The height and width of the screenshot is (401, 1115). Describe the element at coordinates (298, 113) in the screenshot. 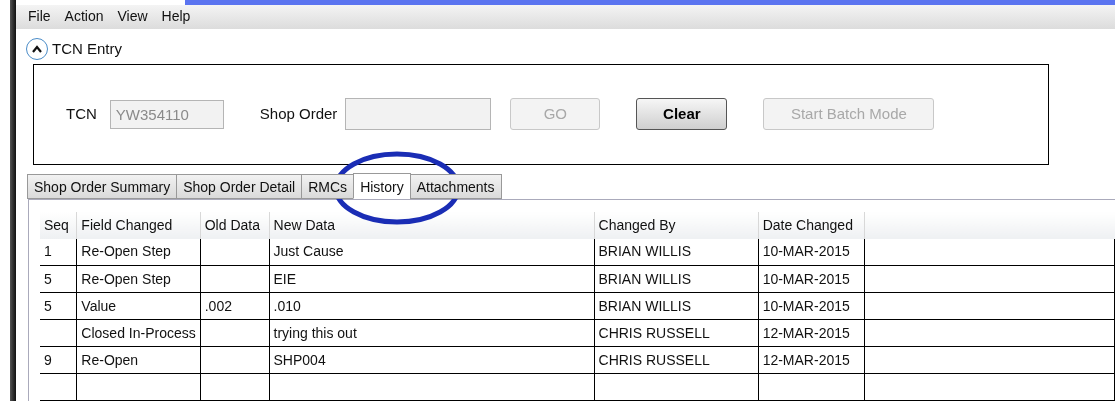

I see `field-label: Shop Order` at that location.